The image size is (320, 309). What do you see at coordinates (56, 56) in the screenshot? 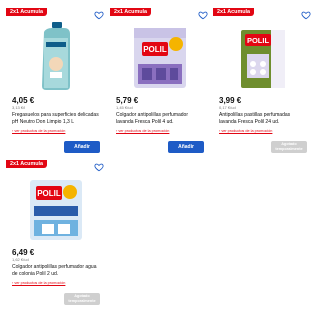
I see `product-image` at bounding box center [56, 56].